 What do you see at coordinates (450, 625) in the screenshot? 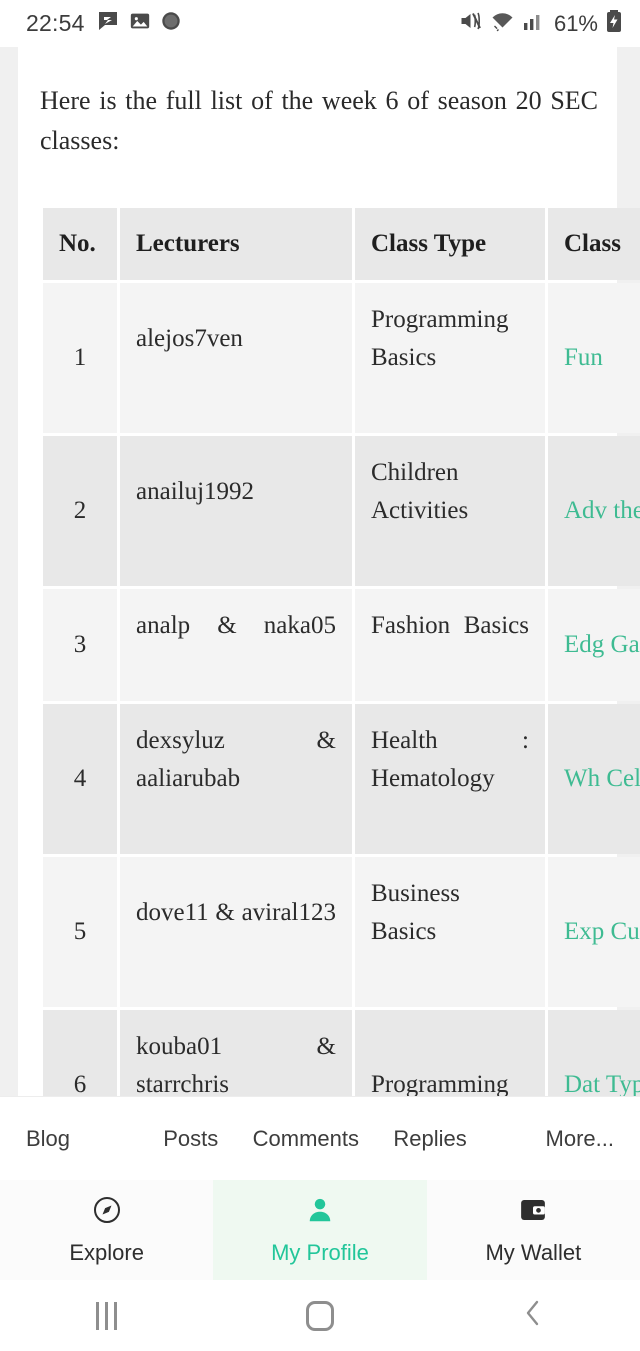
I see `cell-class-type-text: Fashion Basics` at bounding box center [450, 625].